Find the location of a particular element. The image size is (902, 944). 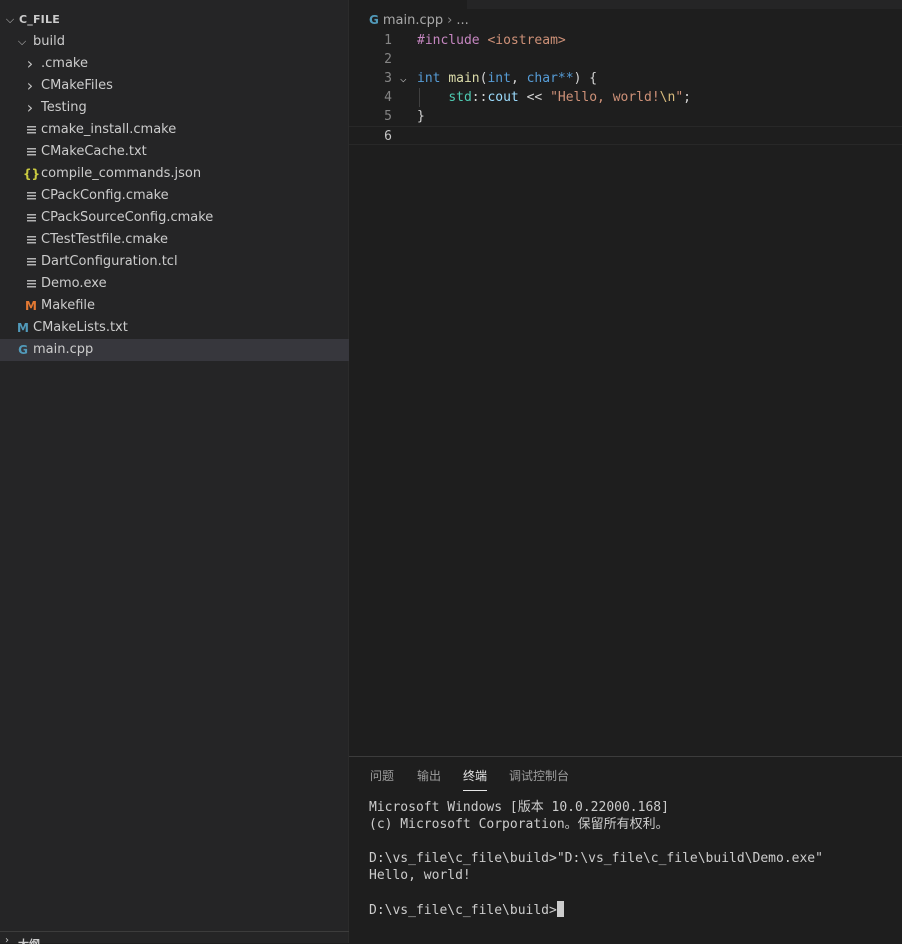

code-token: #include is located at coordinates (452, 40).